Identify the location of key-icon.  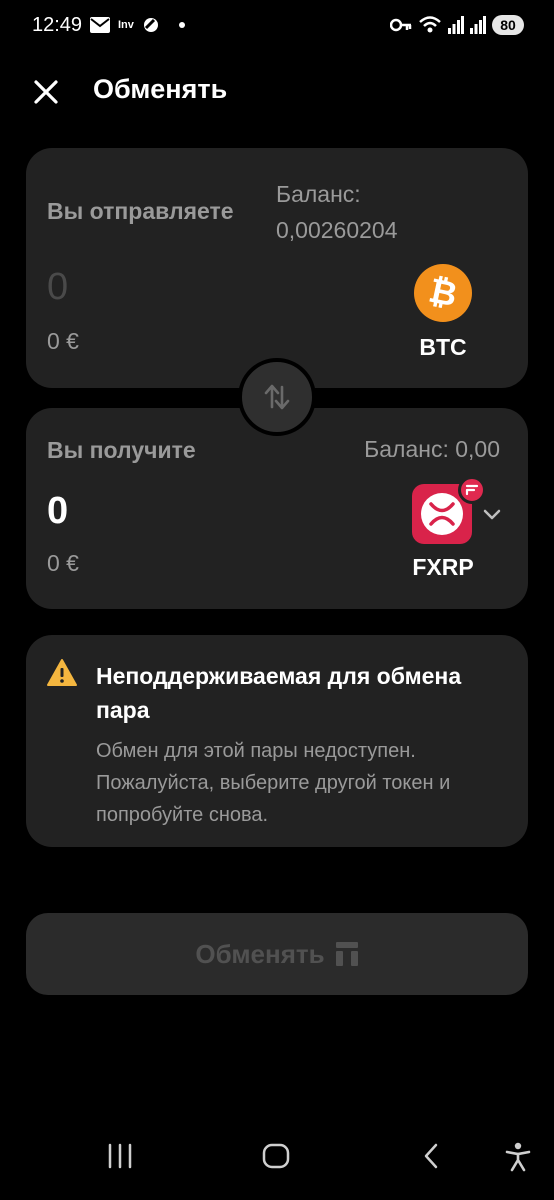
(401, 25).